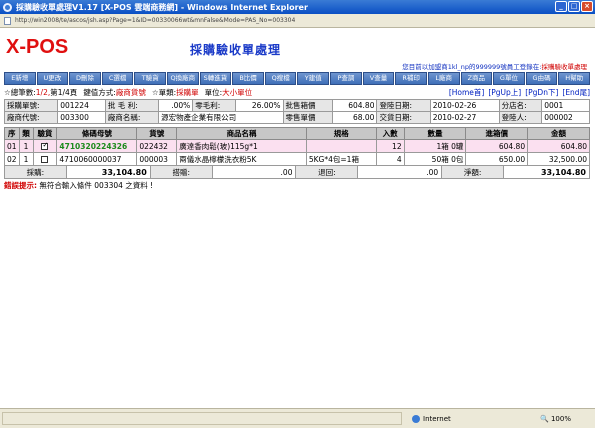 This screenshot has height=428, width=595. Describe the element at coordinates (504, 92) in the screenshot. I see `nav-pgup-link: [PgUp上]` at that location.